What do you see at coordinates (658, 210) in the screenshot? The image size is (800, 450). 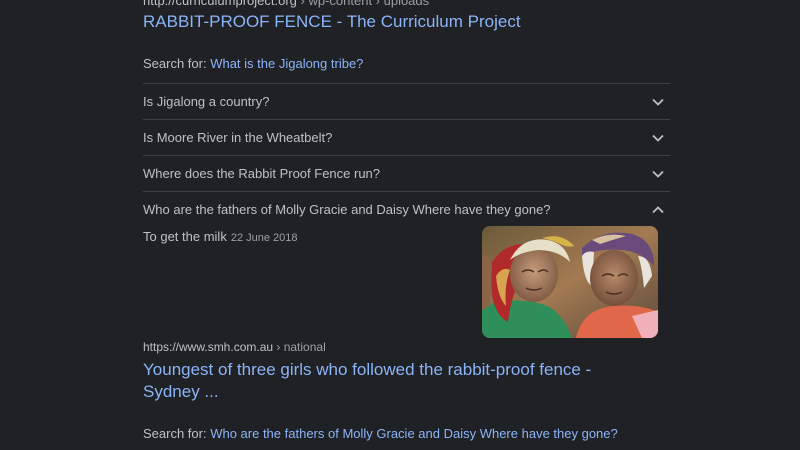 I see `chevron-up-icon` at bounding box center [658, 210].